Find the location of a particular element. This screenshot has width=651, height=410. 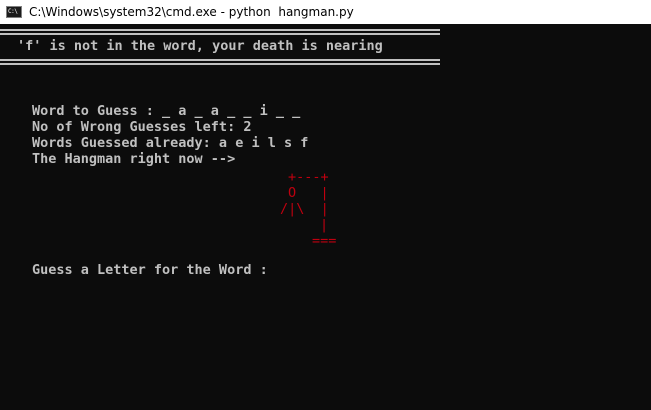

hangman-label: The Hangman right now --> is located at coordinates (134, 159).